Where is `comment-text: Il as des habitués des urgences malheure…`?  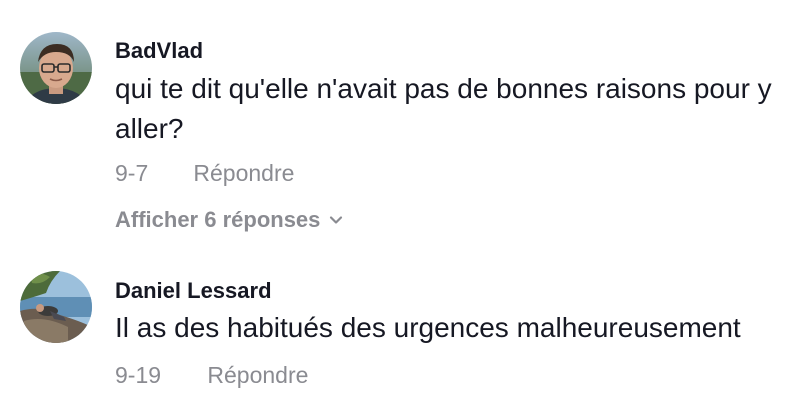 comment-text: Il as des habitués des urgences malheure… is located at coordinates (428, 327).